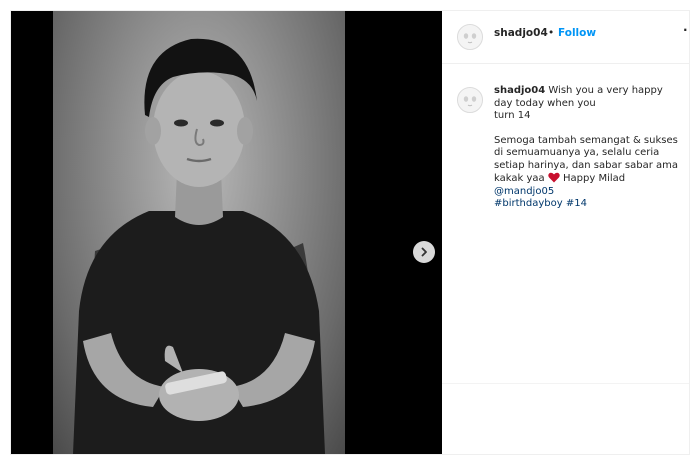 The width and height of the screenshot is (700, 465). I want to click on chevron-right-icon, so click(424, 252).